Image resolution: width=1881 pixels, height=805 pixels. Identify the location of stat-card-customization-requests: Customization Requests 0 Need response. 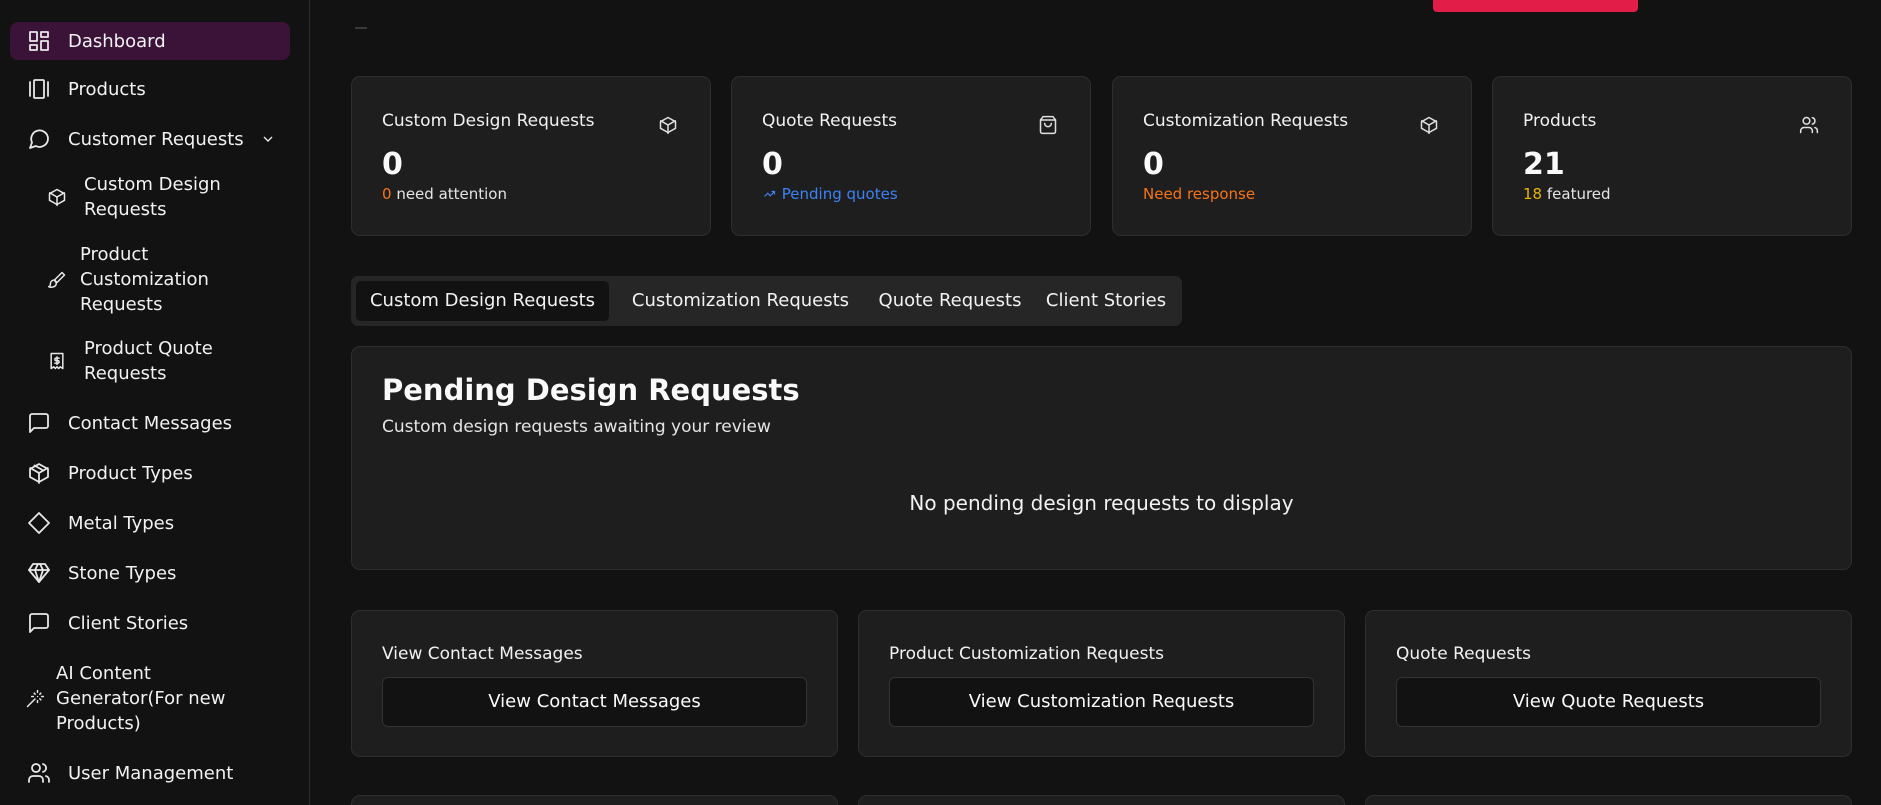
(1292, 156).